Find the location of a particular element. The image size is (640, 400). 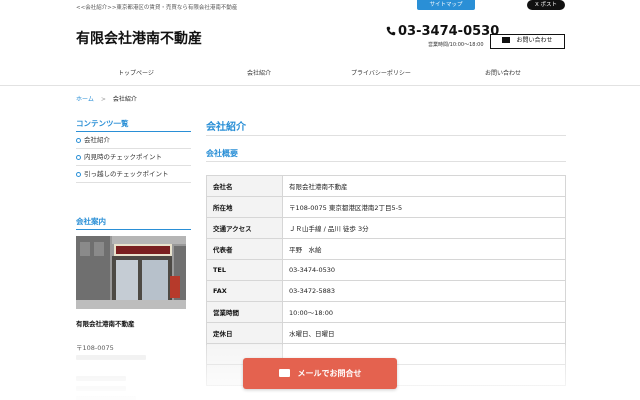

sidebar-item-company: 会社紹介 is located at coordinates (133, 140).